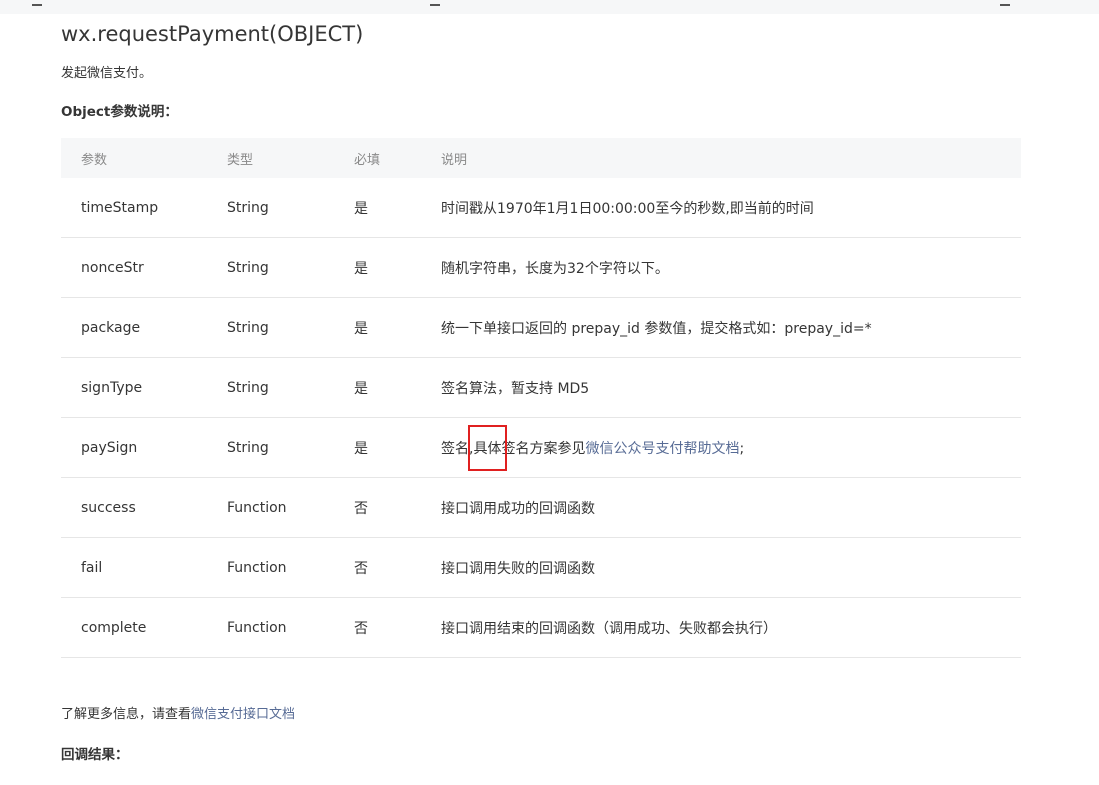 The height and width of the screenshot is (785, 1099). I want to click on api-description: 发起微信支付。, so click(107, 73).